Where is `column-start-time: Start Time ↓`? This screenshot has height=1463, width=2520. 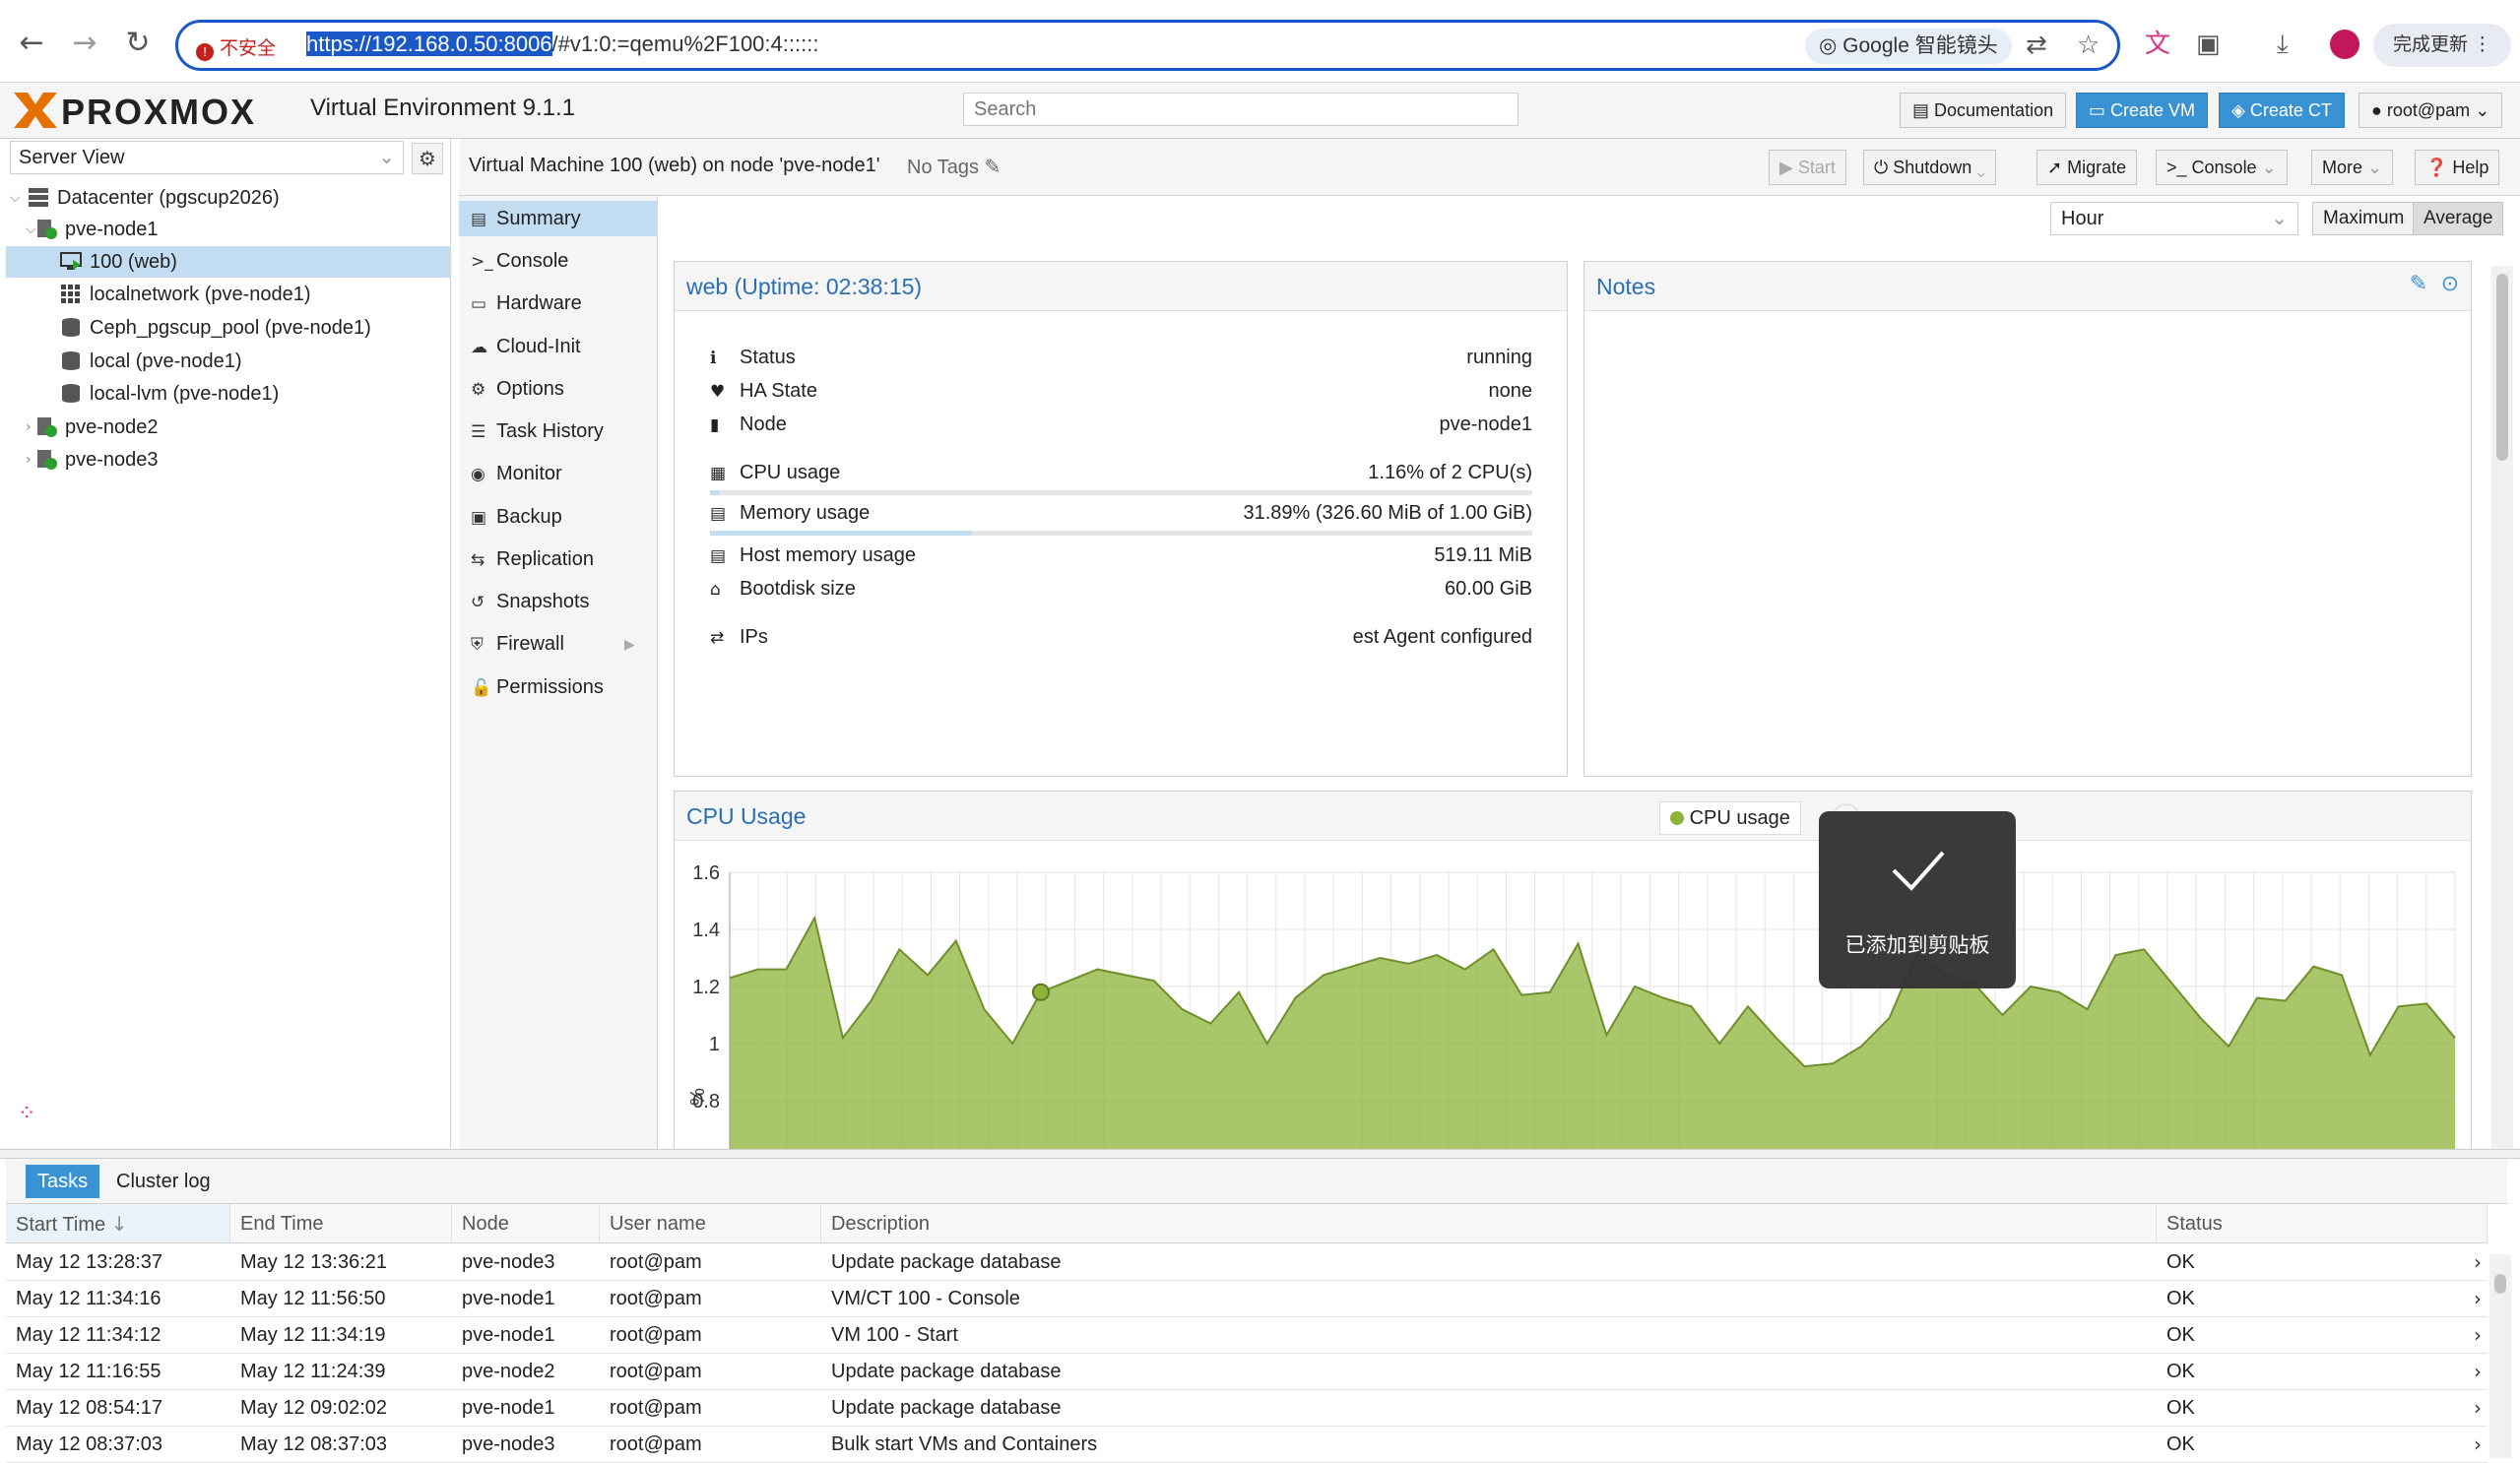
column-start-time: Start Time ↓ is located at coordinates (118, 1224).